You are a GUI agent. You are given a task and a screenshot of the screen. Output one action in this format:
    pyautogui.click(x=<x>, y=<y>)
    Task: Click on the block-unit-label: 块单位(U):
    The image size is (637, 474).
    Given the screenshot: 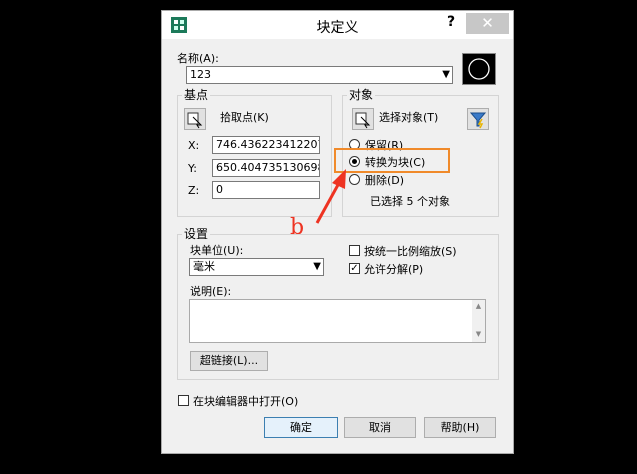 What is the action you would take?
    pyautogui.click(x=217, y=250)
    